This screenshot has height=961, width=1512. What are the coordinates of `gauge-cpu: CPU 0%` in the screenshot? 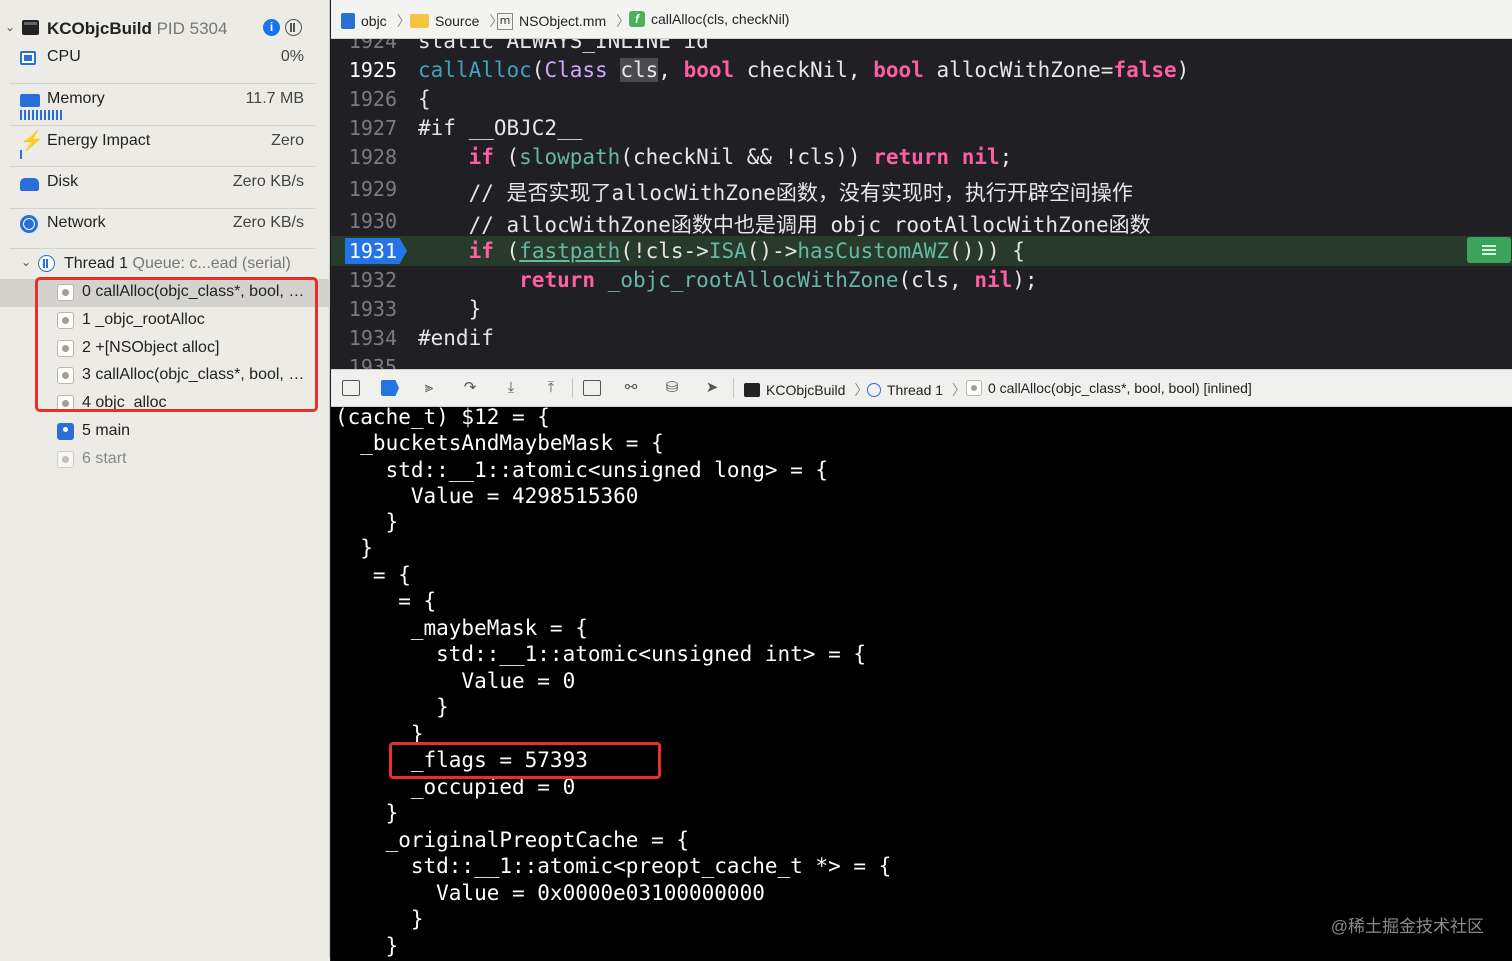 It's located at (162, 67).